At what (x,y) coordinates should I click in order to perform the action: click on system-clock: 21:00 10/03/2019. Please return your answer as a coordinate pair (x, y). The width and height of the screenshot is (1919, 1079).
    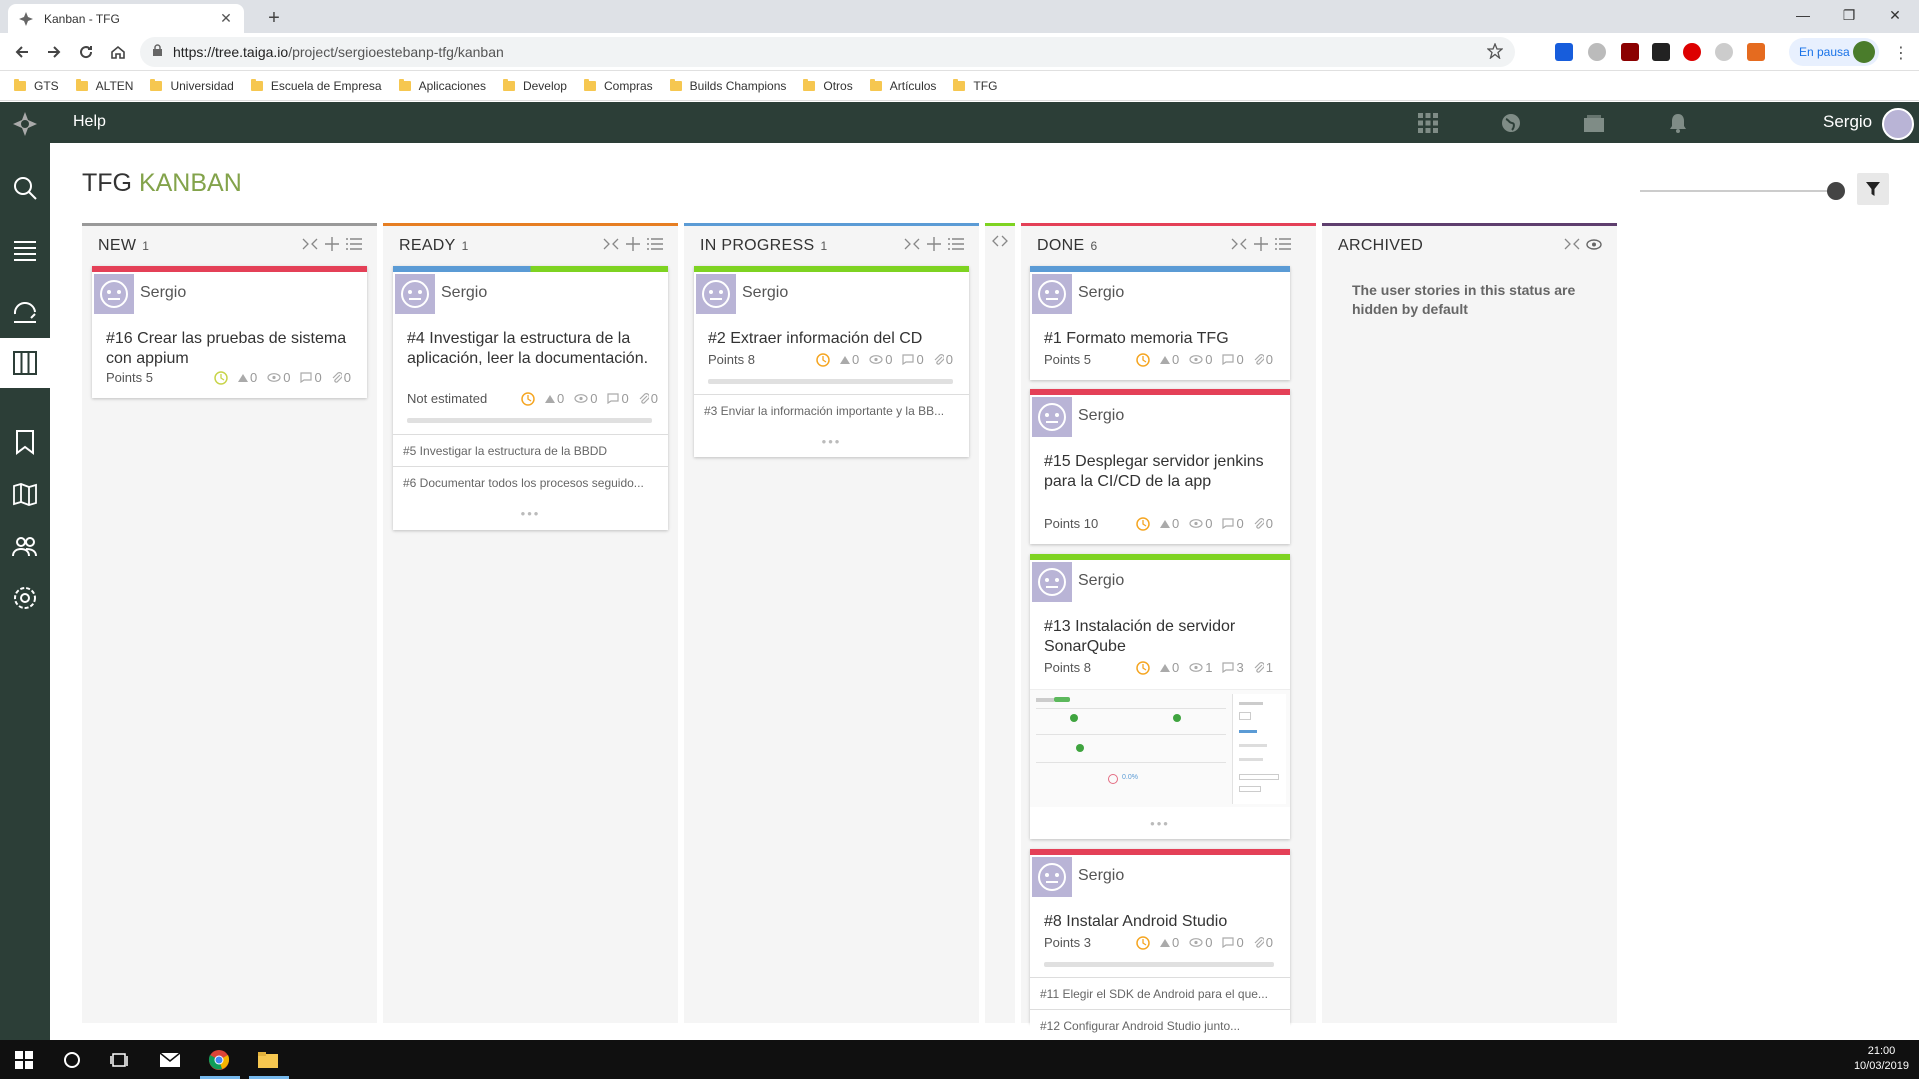
    Looking at the image, I should click on (1881, 1059).